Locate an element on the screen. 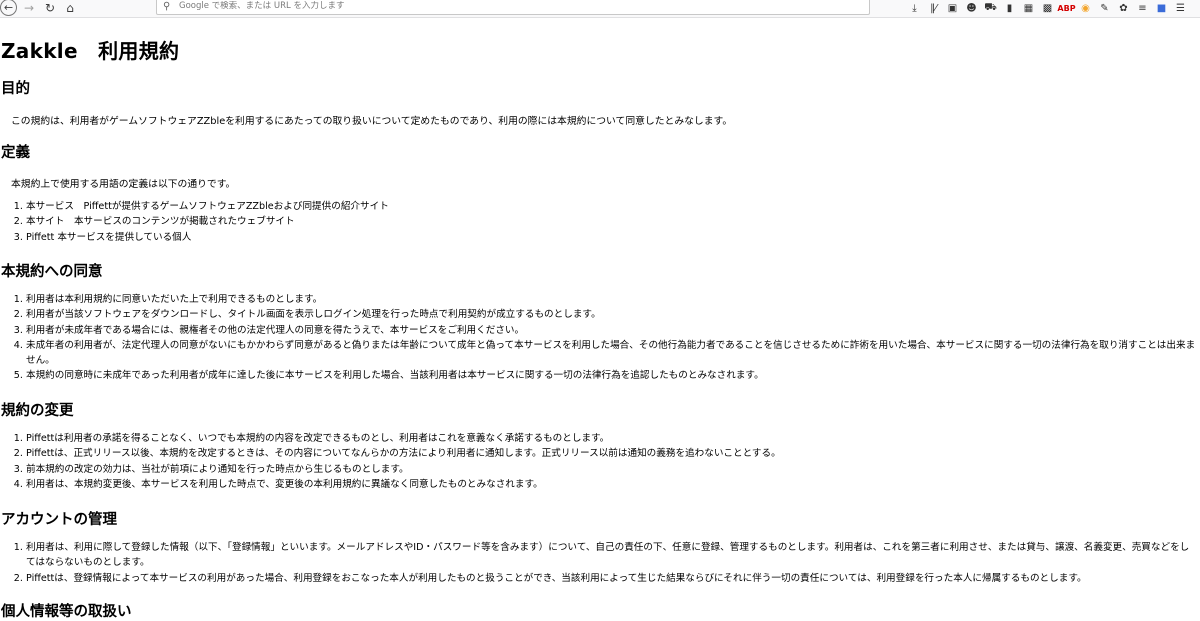  list-item: Piffett 本サービスを提供している個人 is located at coordinates (612, 237).